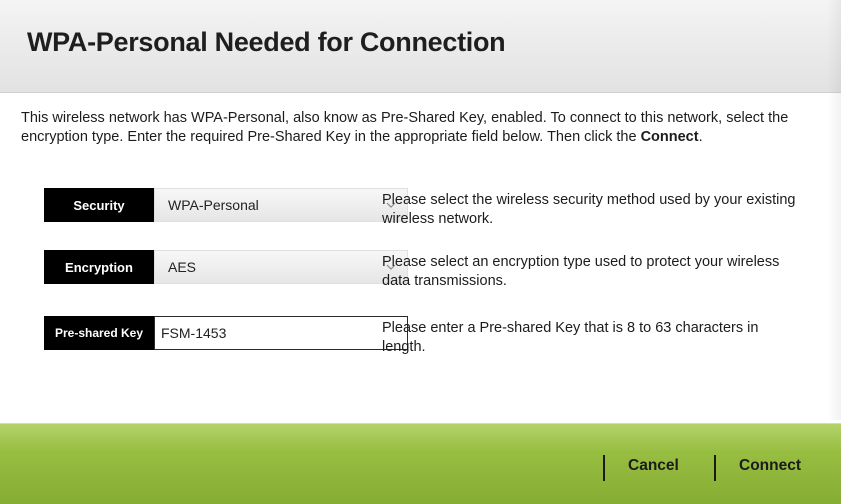 Image resolution: width=841 pixels, height=504 pixels. What do you see at coordinates (834, 210) in the screenshot?
I see `side-shadow` at bounding box center [834, 210].